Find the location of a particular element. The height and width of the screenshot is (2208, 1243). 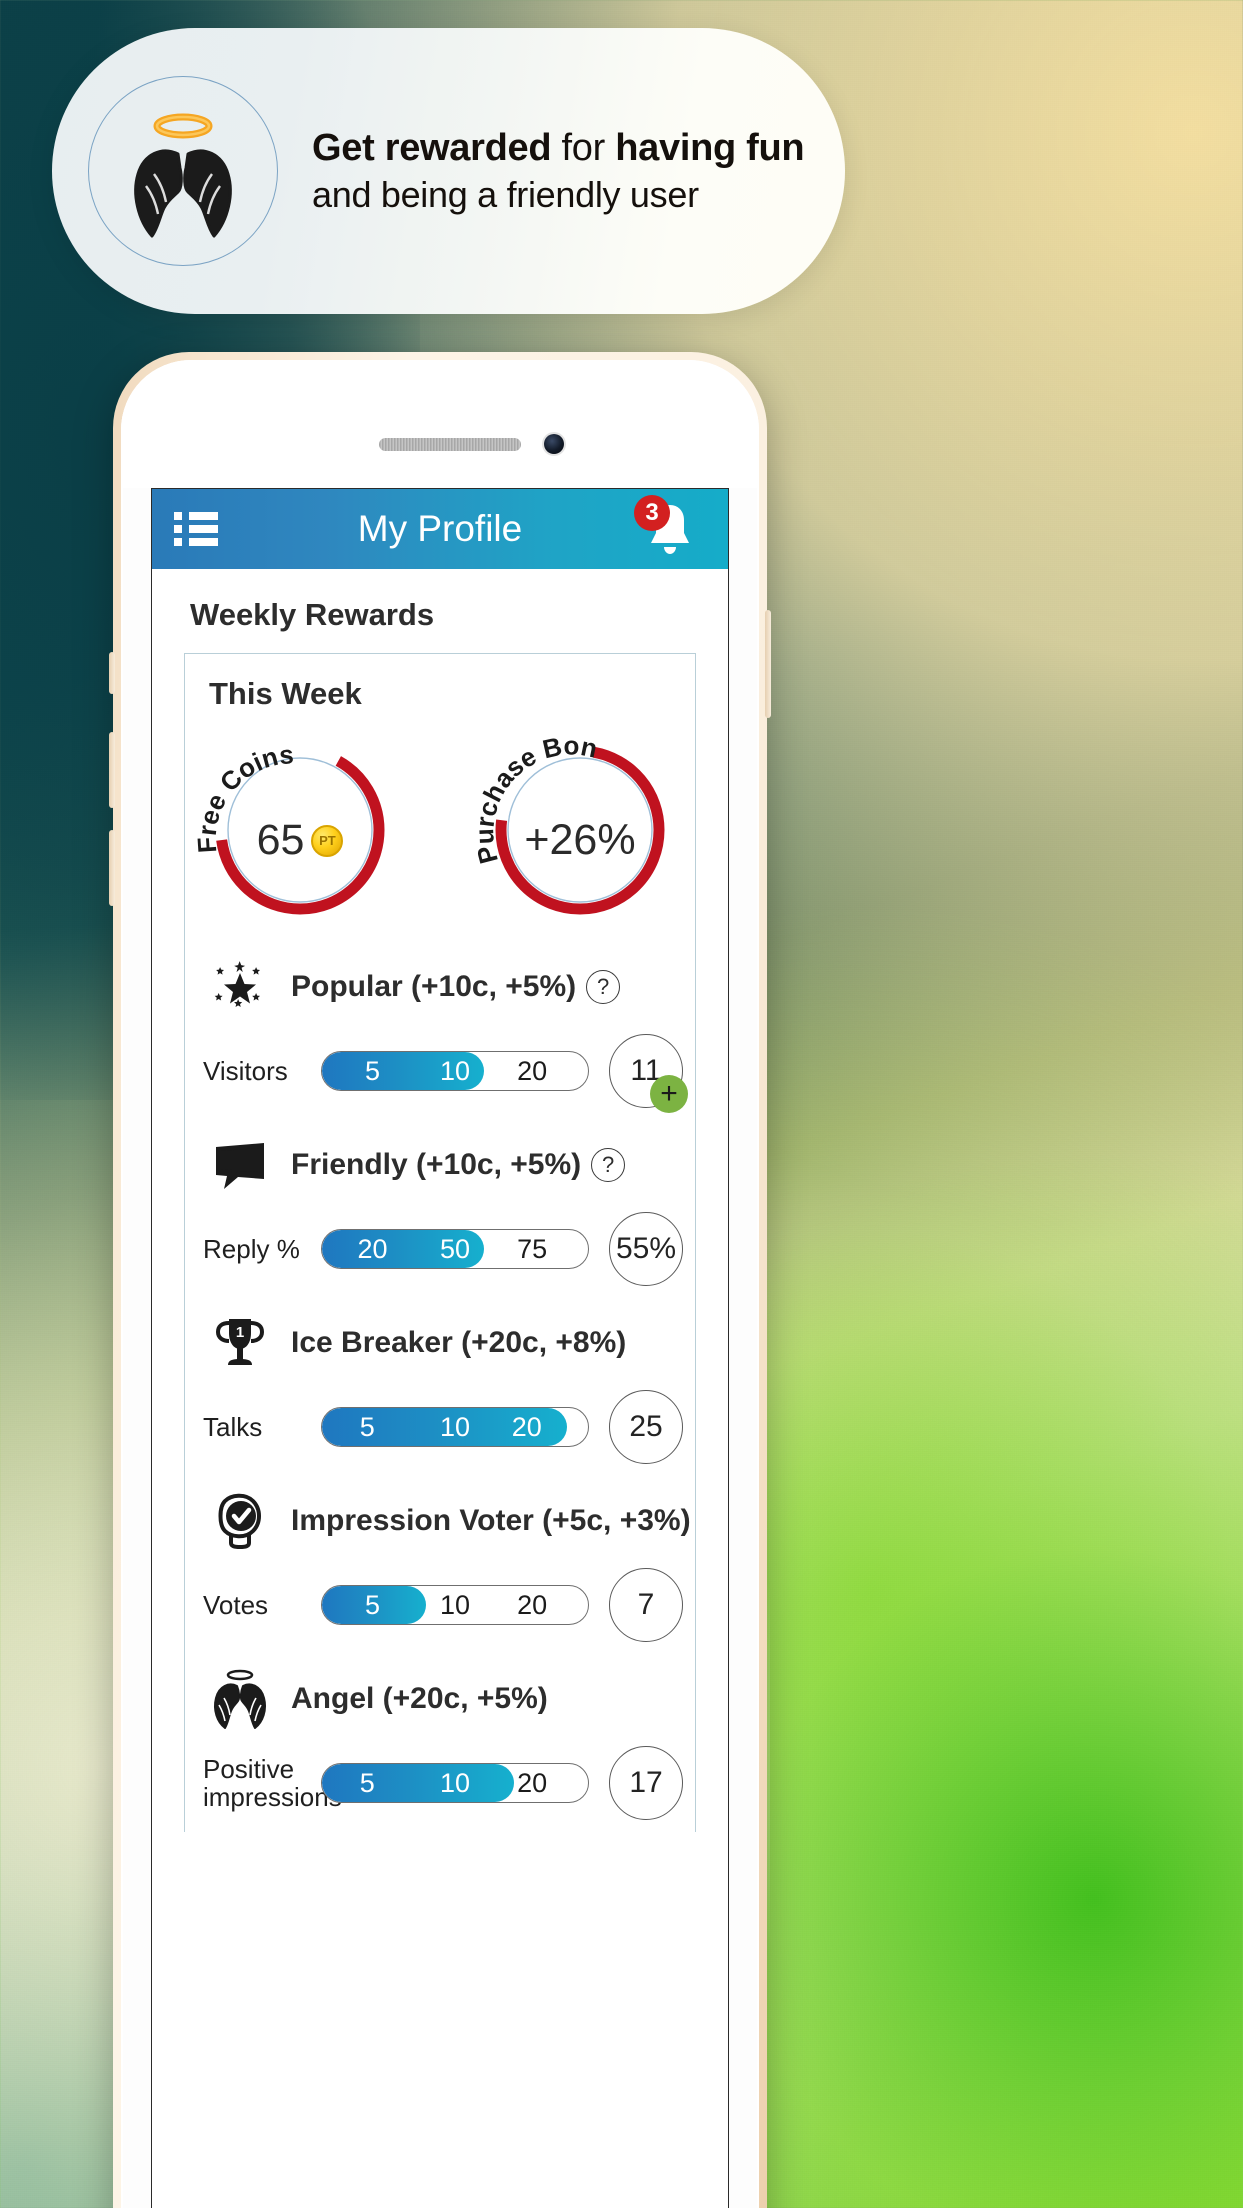

svg-text: 1 is located at coordinates (240, 1332).